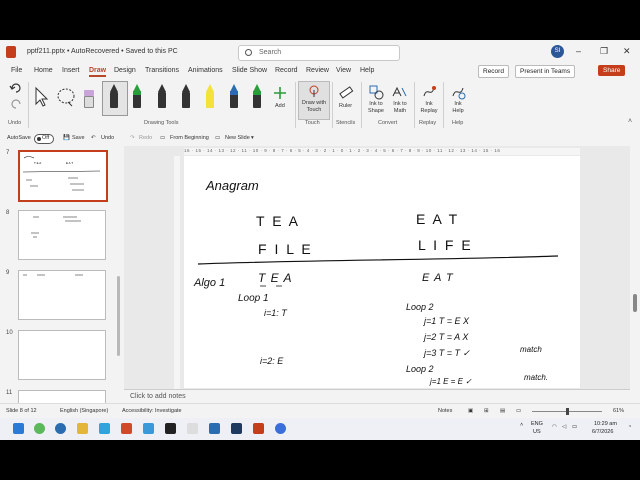  What do you see at coordinates (557, 51) in the screenshot?
I see `avatar: SI` at bounding box center [557, 51].